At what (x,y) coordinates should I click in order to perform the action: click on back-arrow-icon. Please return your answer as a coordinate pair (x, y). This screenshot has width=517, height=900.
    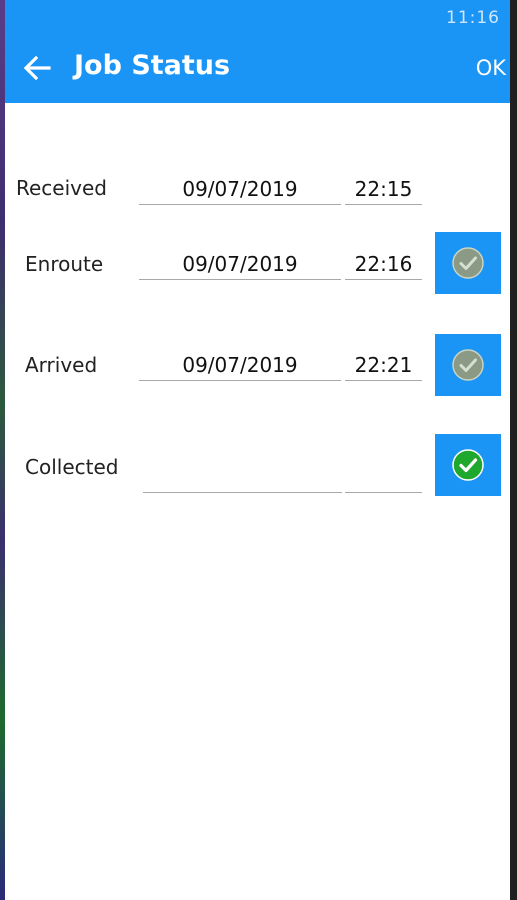
    Looking at the image, I should click on (37, 68).